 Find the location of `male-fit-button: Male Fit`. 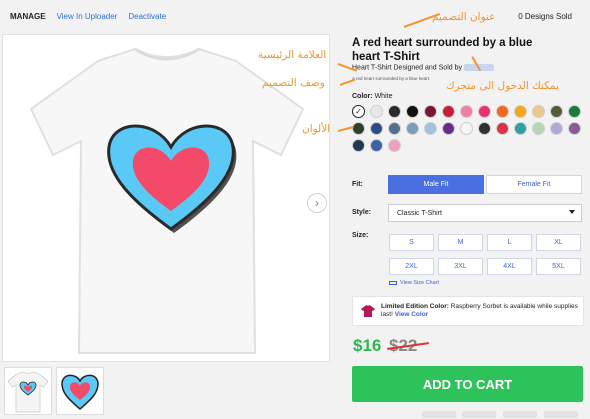

male-fit-button: Male Fit is located at coordinates (436, 184).